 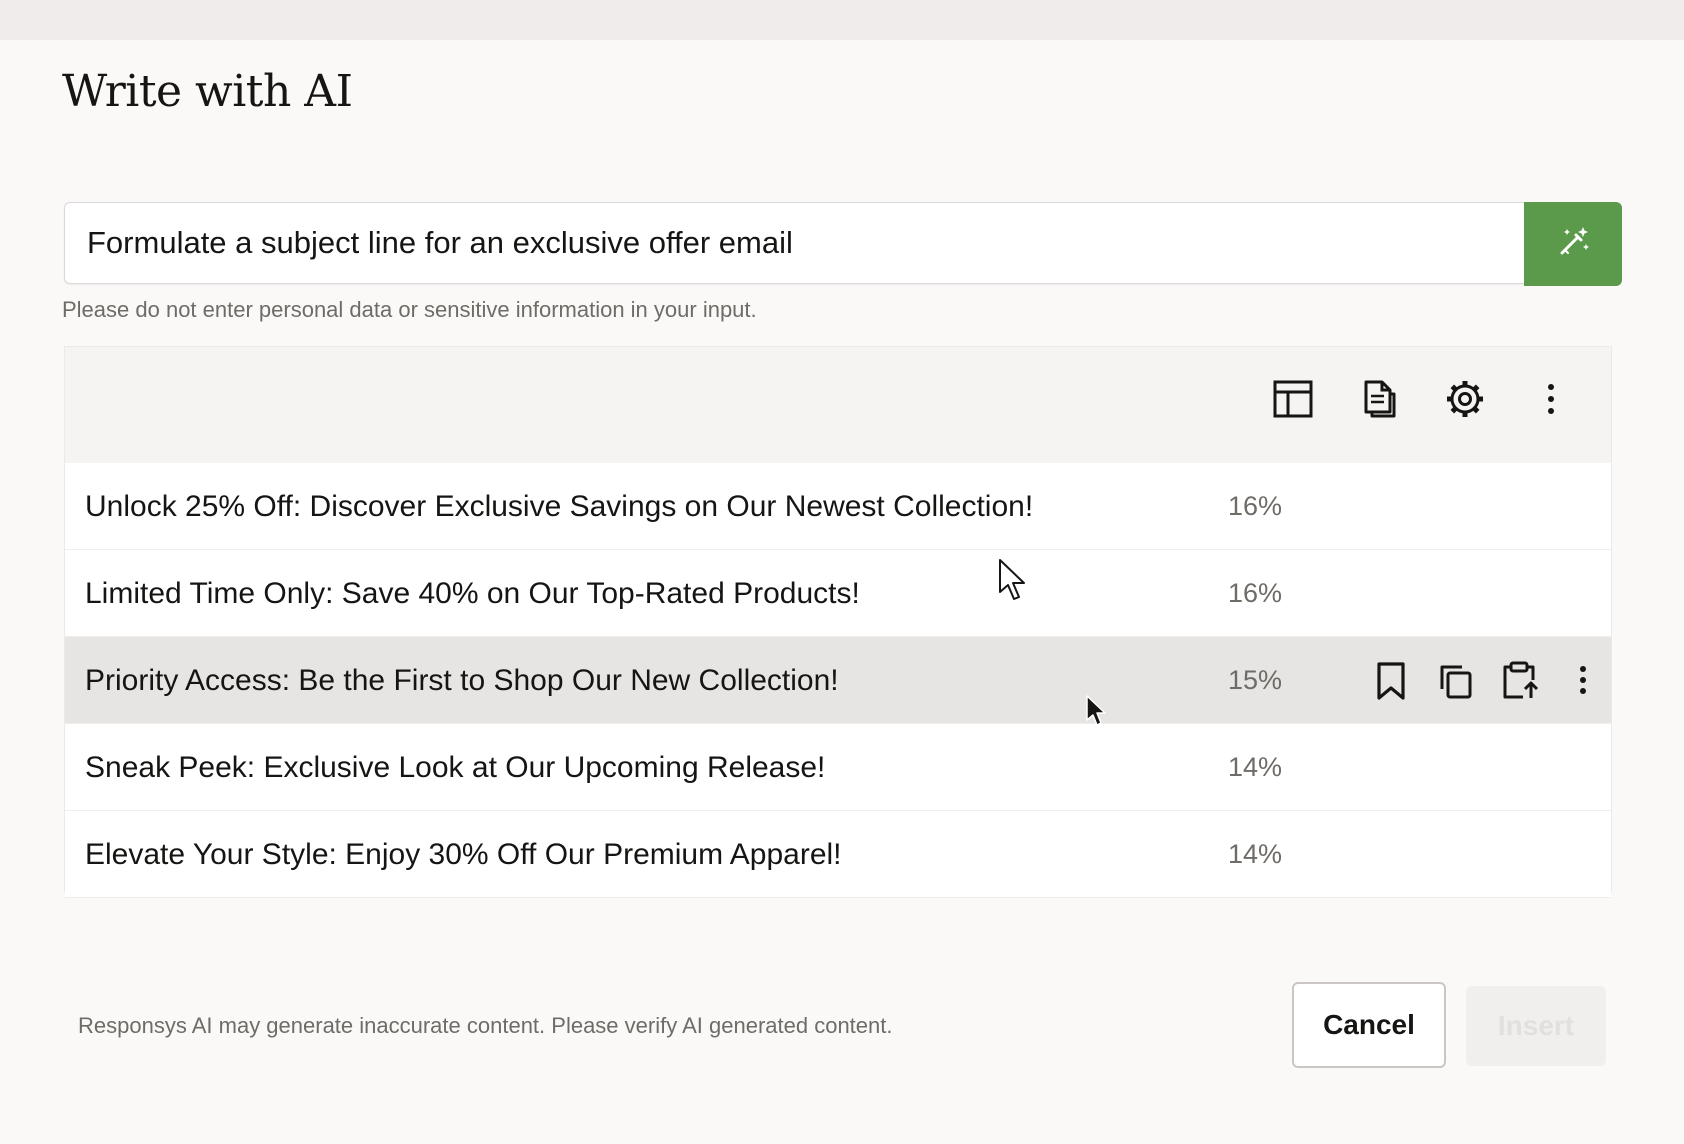 What do you see at coordinates (1455, 681) in the screenshot?
I see `copy-icon` at bounding box center [1455, 681].